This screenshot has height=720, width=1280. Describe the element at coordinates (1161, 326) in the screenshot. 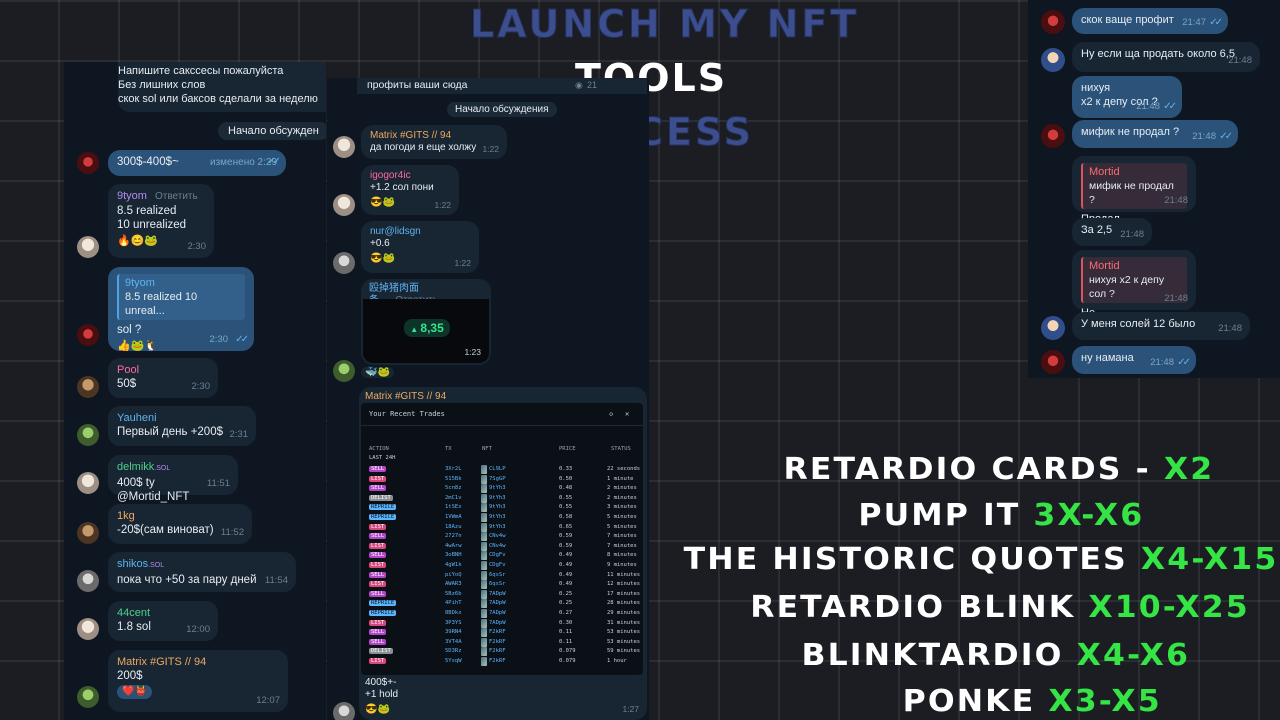

I see `message-bubble: У меня солей 12 было 21:48` at that location.